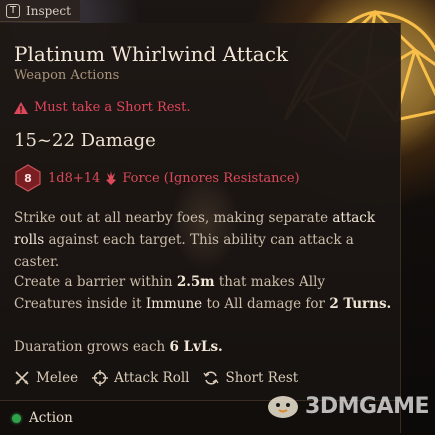 Image resolution: width=435 pixels, height=435 pixels. I want to click on description-paragraph-3: Duaration grows each 6 LvLs., so click(204, 347).